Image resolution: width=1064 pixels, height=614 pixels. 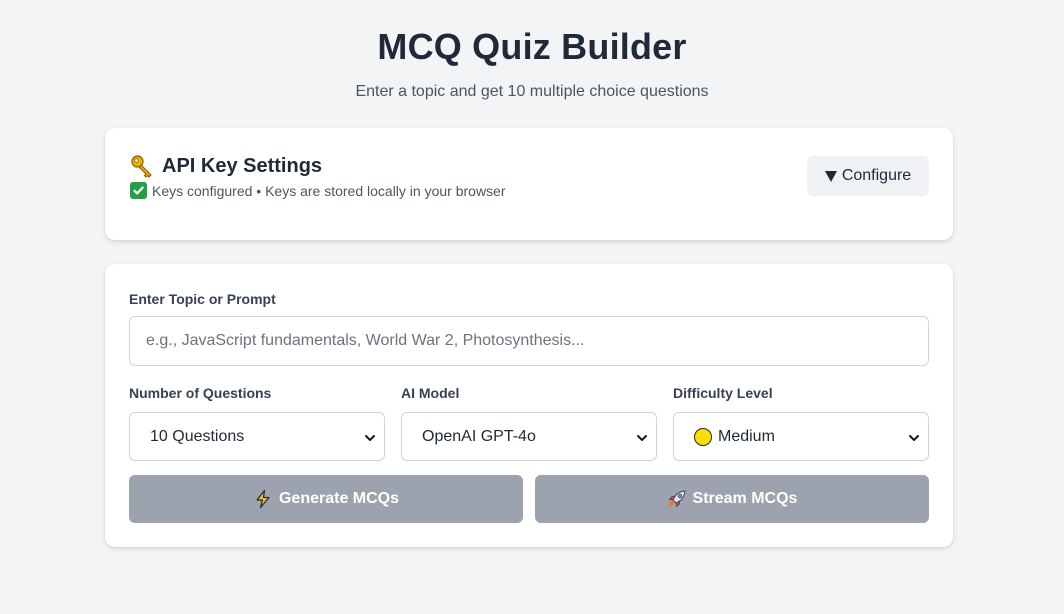 I want to click on generate-mcqs-button: Generate MCQs, so click(x=326, y=499).